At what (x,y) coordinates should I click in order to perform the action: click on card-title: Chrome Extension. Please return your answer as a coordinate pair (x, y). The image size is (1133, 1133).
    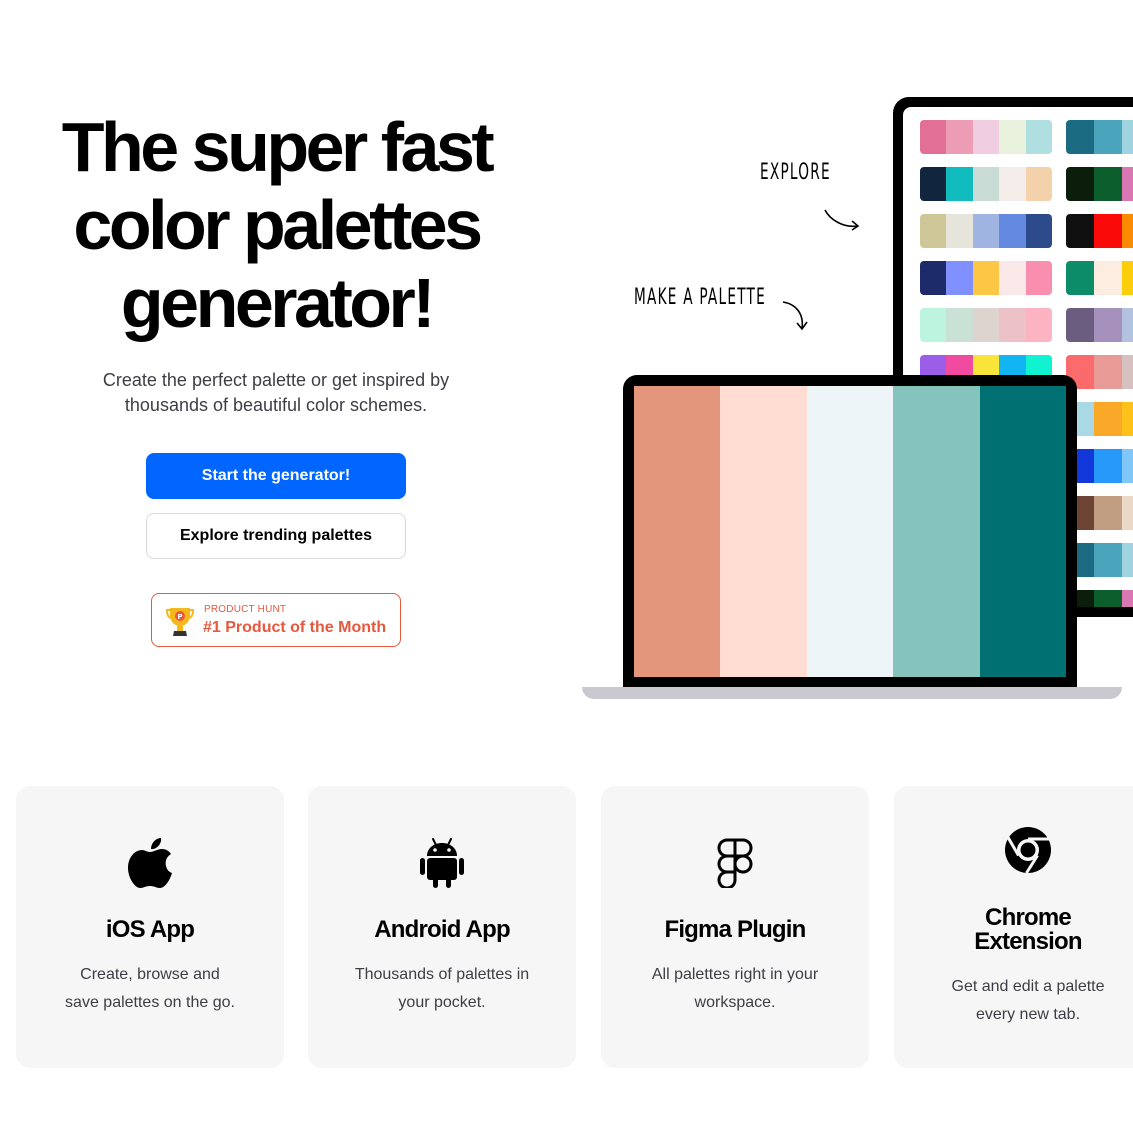
    Looking at the image, I should click on (1015, 930).